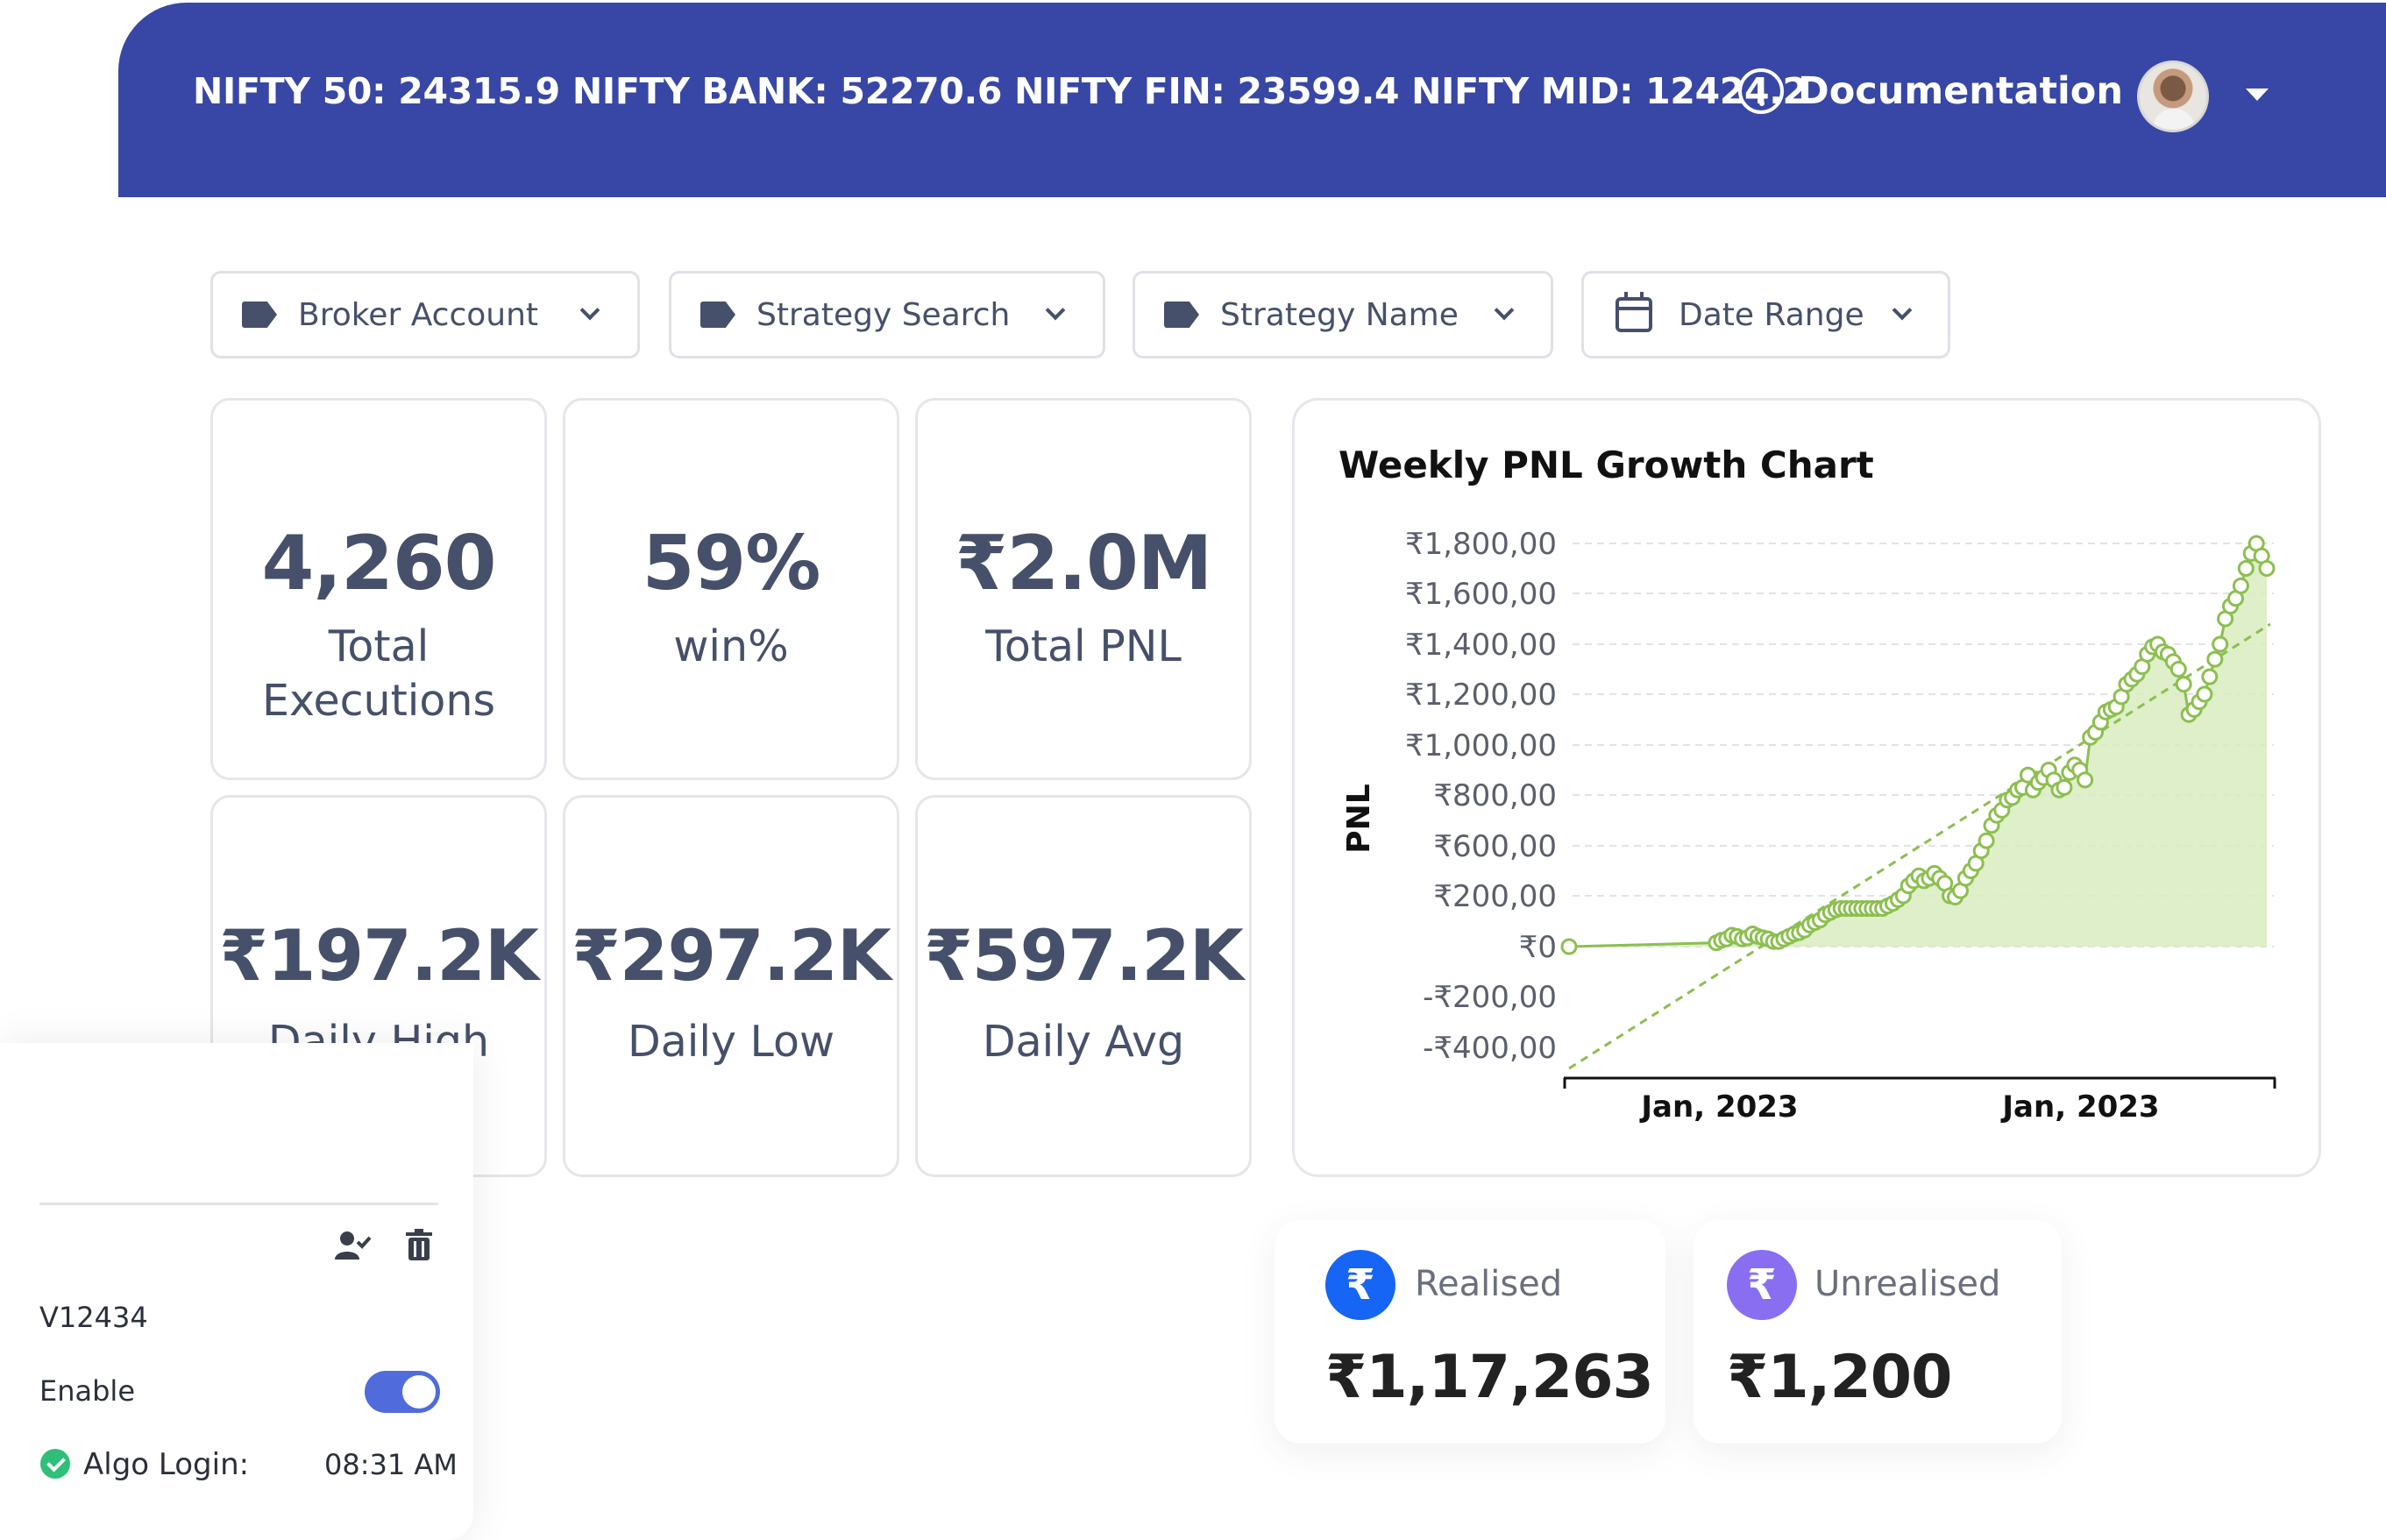 Image resolution: width=2386 pixels, height=1540 pixels. Describe the element at coordinates (1339, 314) in the screenshot. I see `filter-label: Strategy Name` at that location.